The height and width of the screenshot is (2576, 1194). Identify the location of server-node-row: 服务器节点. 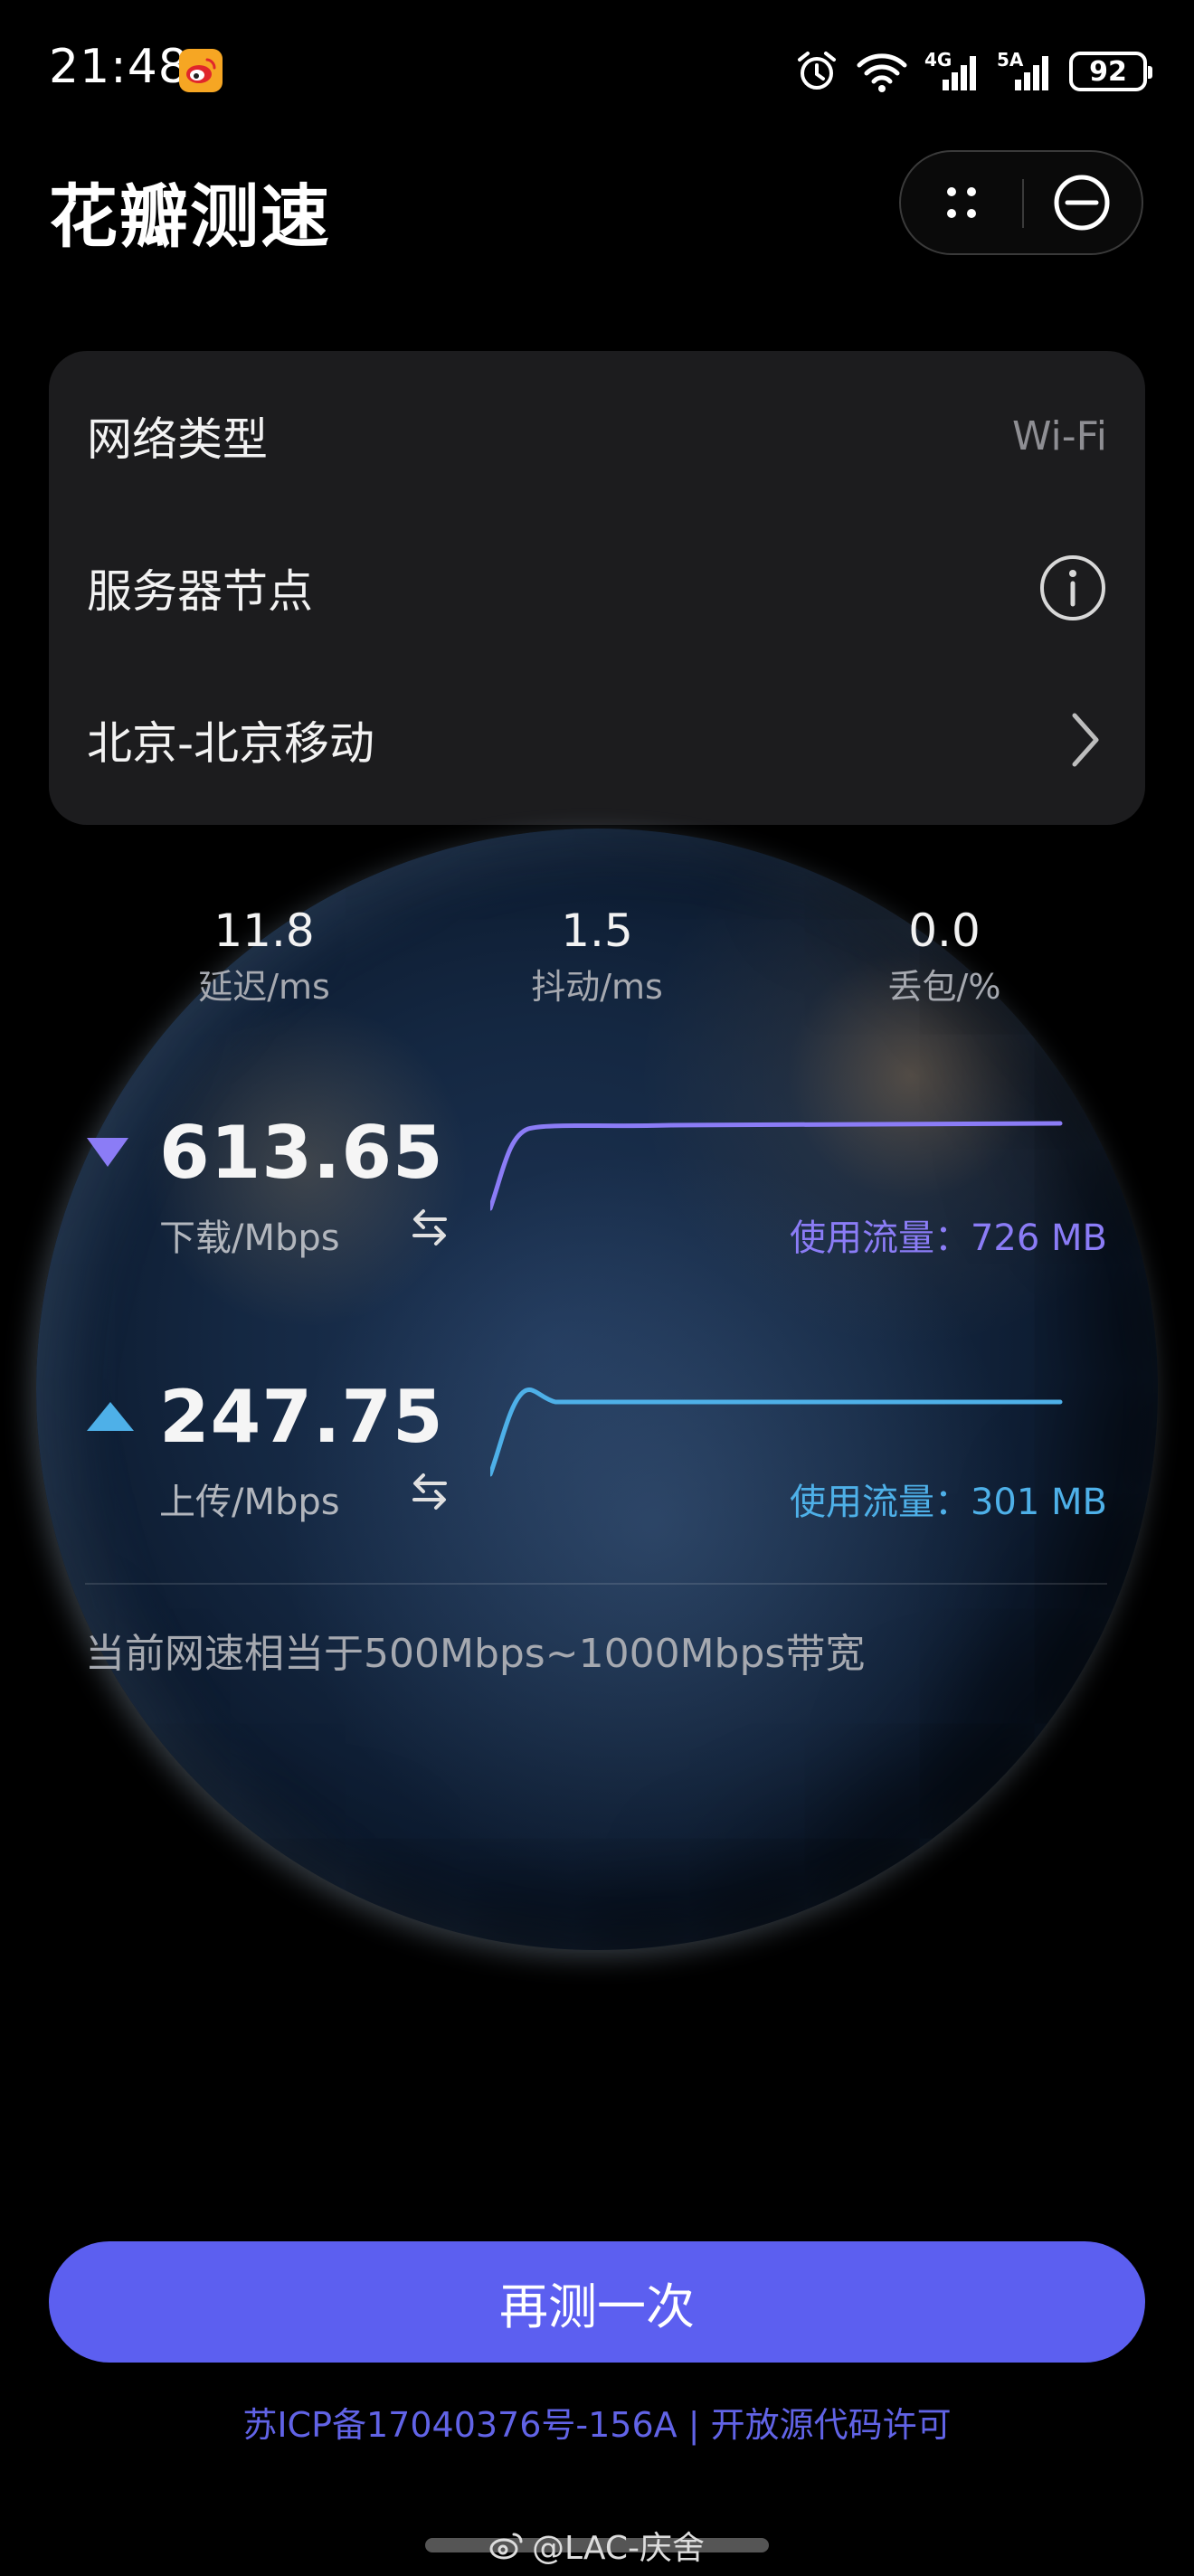
(597, 588).